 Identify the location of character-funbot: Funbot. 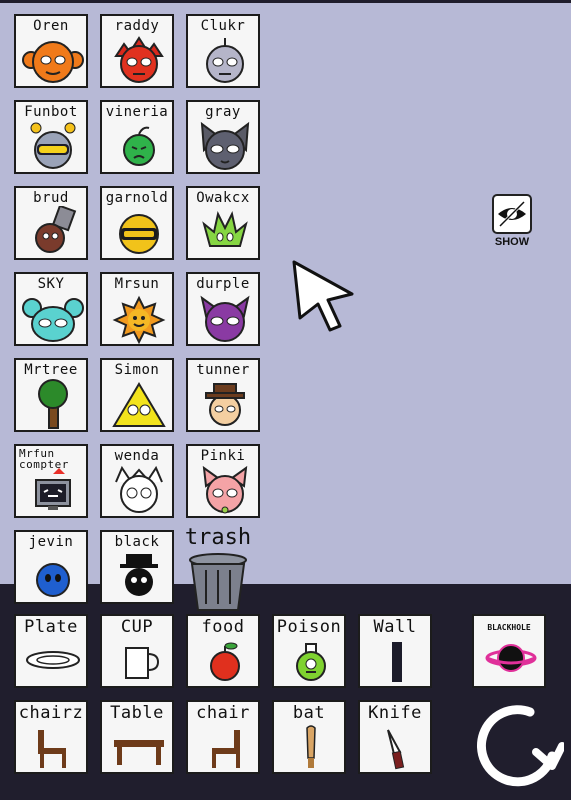
(51, 137).